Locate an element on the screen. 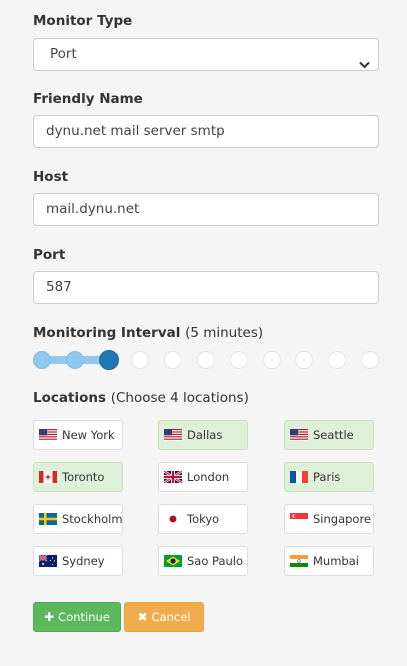  location-new-york: New York is located at coordinates (78, 435).